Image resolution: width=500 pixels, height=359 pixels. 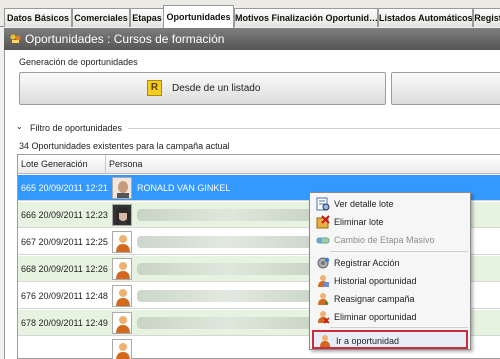 What do you see at coordinates (325, 341) in the screenshot?
I see `goto-opportunity-icon` at bounding box center [325, 341].